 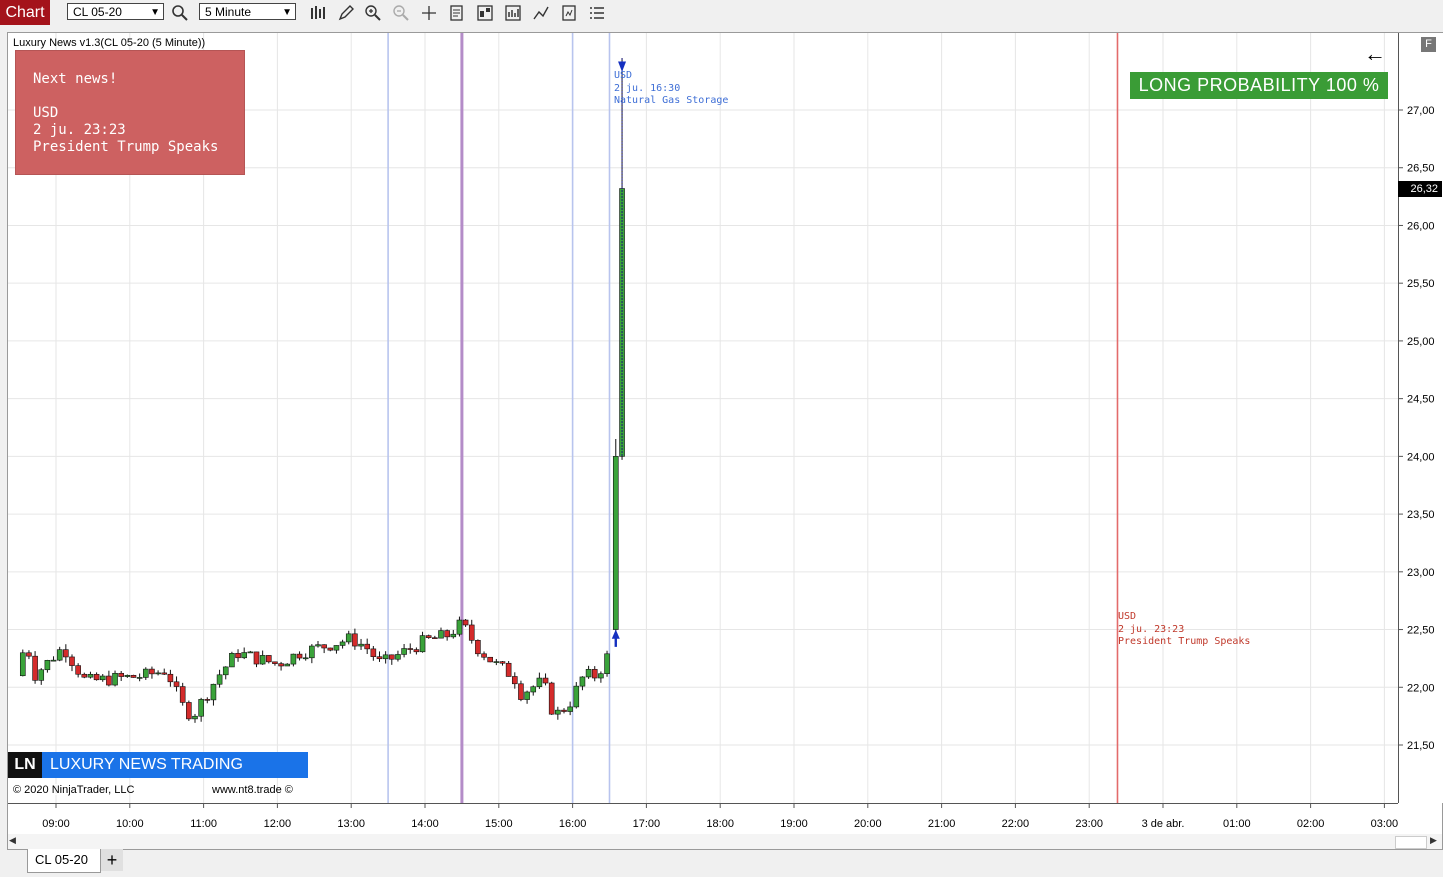 What do you see at coordinates (721, 13) in the screenshot?
I see `toolbar: Chart CL 05-20 ▼ 5 Minute ▼` at bounding box center [721, 13].